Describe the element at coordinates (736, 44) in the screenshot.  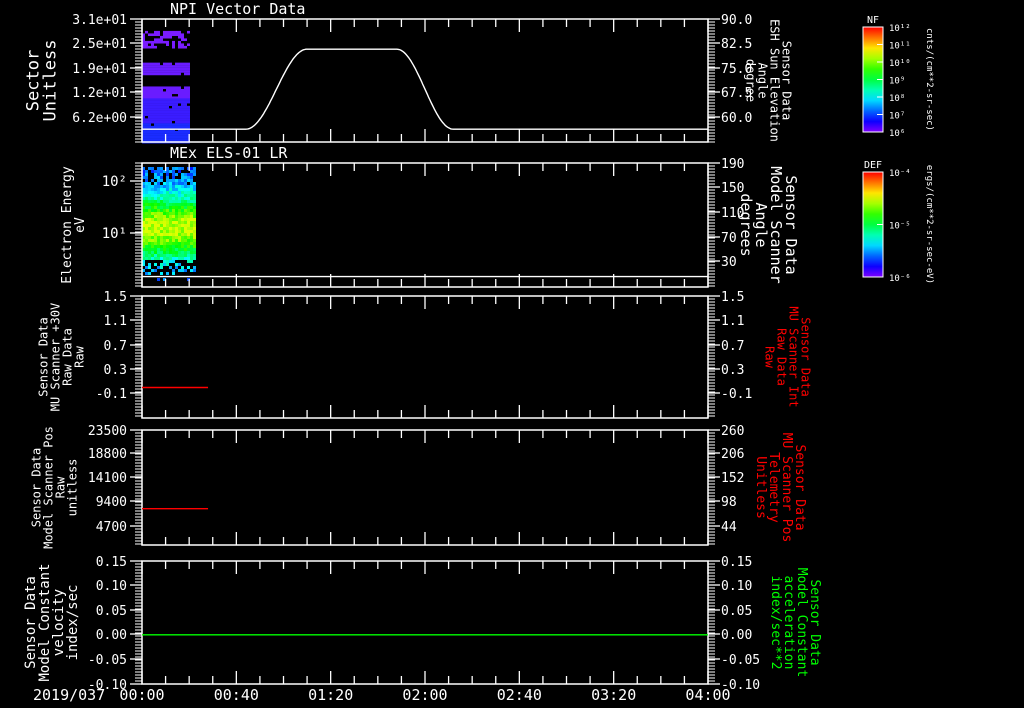
I see `y2-tick-label: 82.5` at that location.